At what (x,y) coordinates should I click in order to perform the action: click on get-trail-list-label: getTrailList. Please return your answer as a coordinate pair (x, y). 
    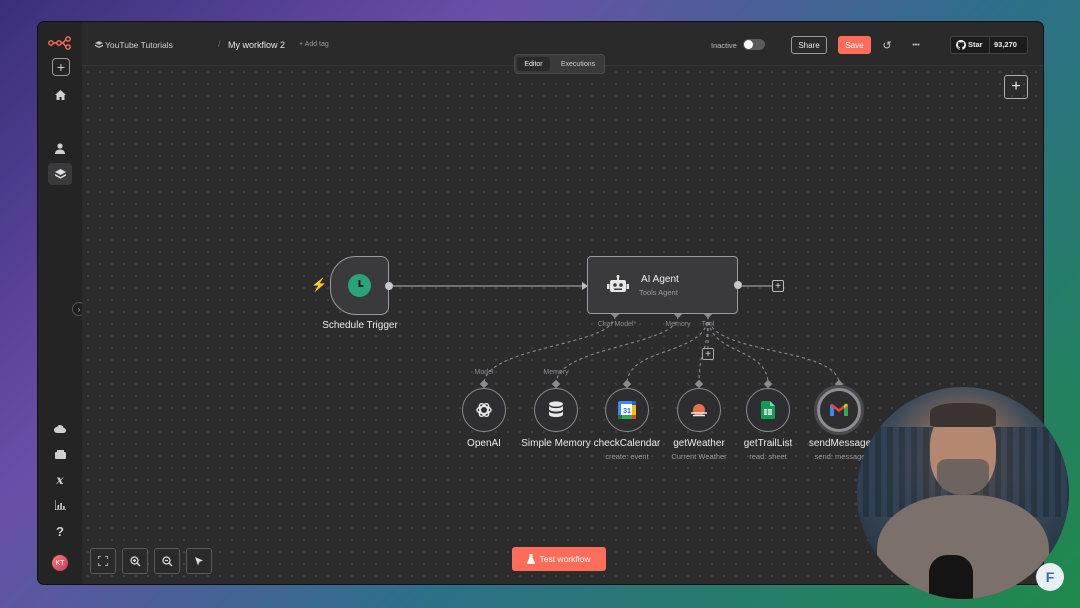
    Looking at the image, I should click on (768, 443).